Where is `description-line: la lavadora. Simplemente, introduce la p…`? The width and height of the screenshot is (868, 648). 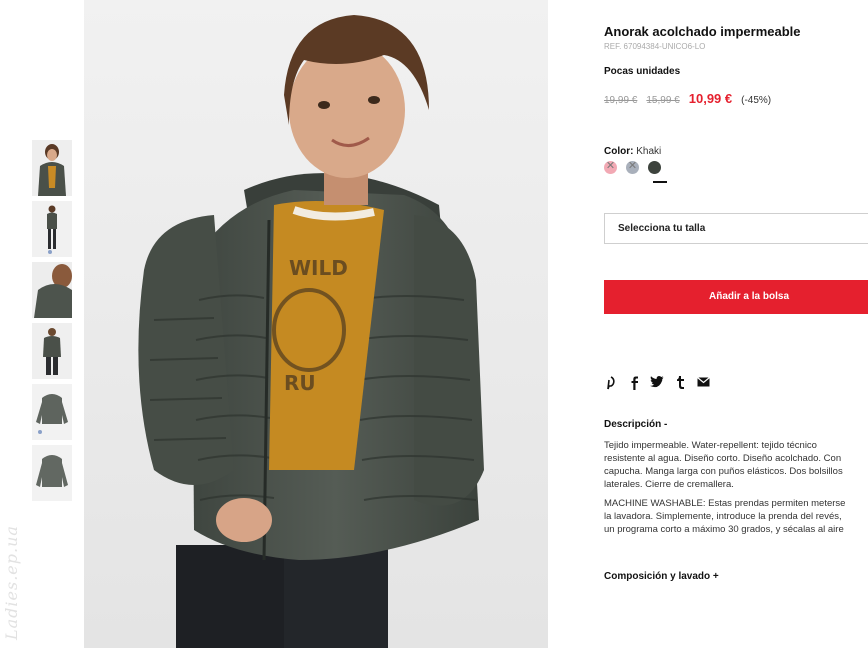 description-line: la lavadora. Simplemente, introduce la p… is located at coordinates (723, 516).